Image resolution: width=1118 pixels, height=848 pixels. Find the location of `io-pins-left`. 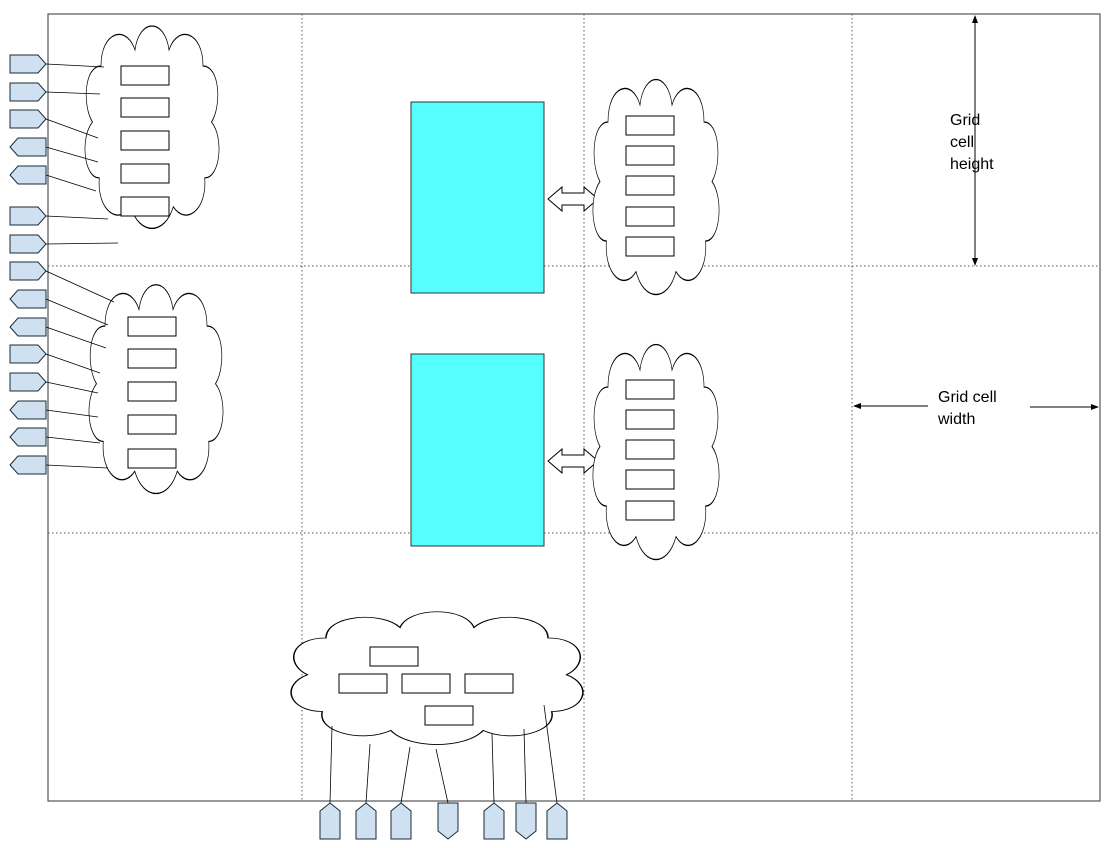

io-pins-left is located at coordinates (28, 264).